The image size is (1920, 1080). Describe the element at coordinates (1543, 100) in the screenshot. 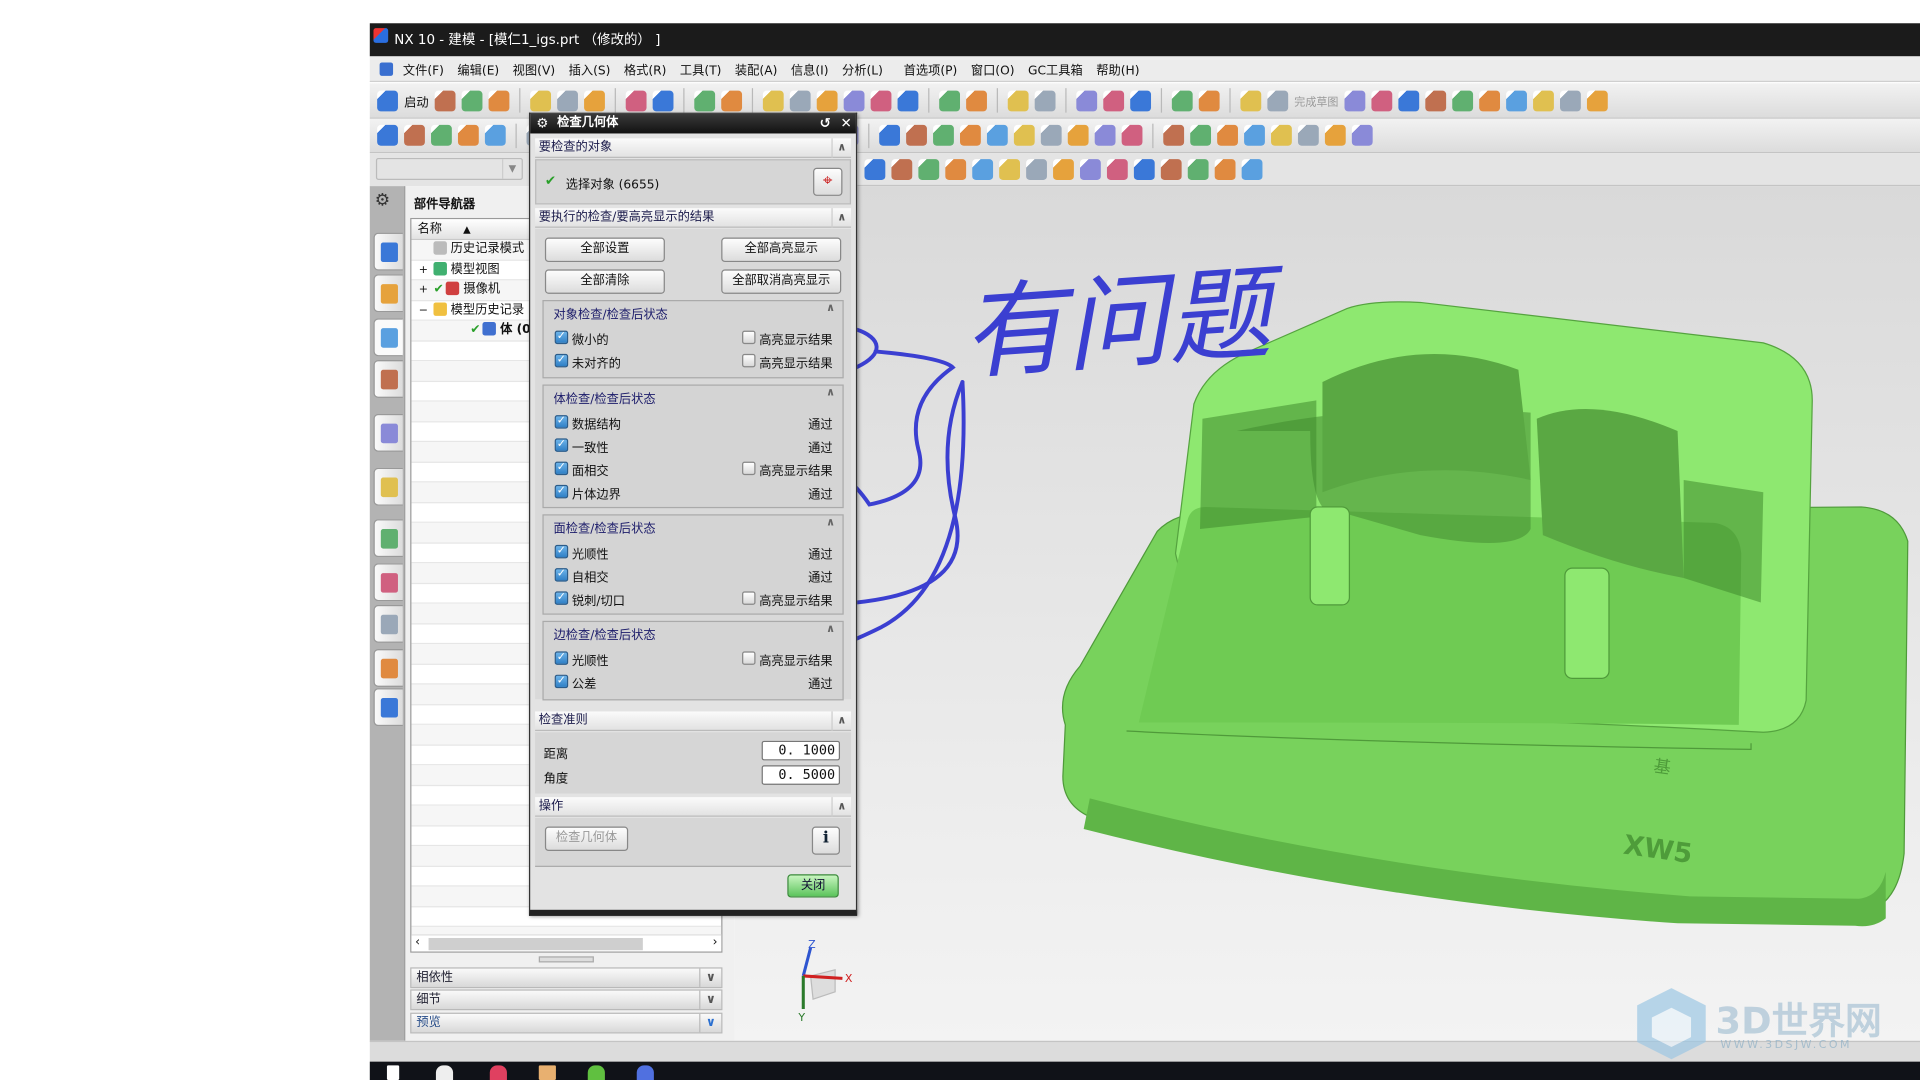

I see `polygon-icon` at that location.